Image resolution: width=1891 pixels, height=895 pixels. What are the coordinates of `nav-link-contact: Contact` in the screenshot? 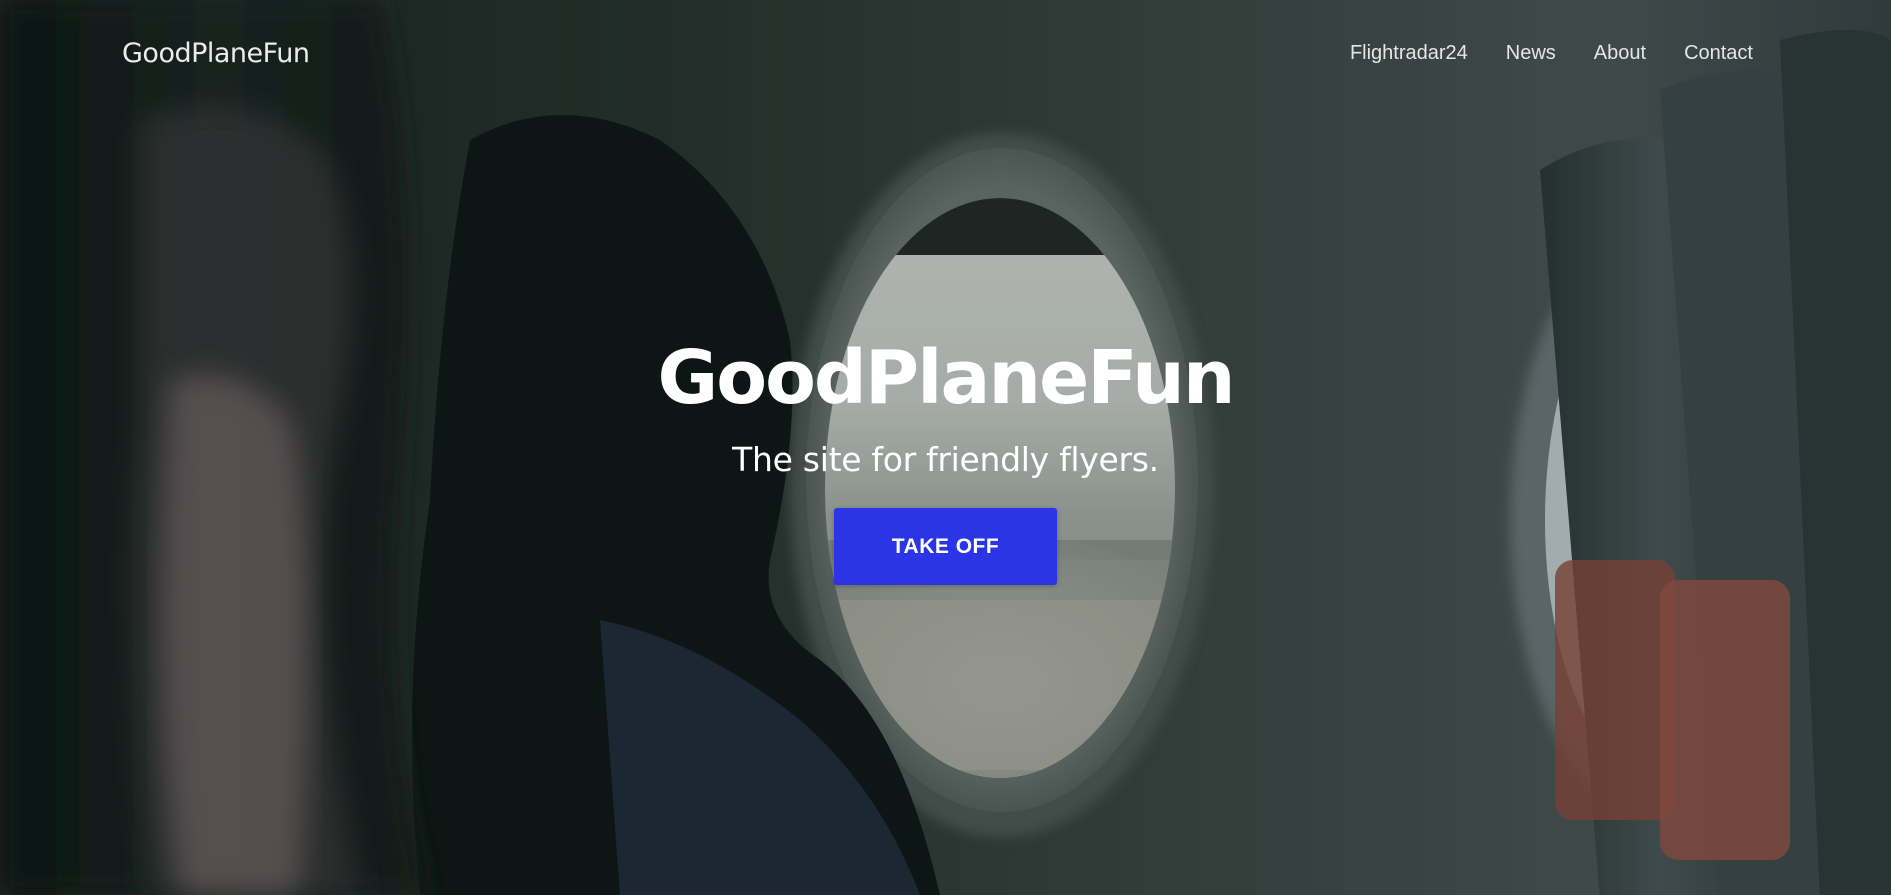 It's located at (1718, 53).